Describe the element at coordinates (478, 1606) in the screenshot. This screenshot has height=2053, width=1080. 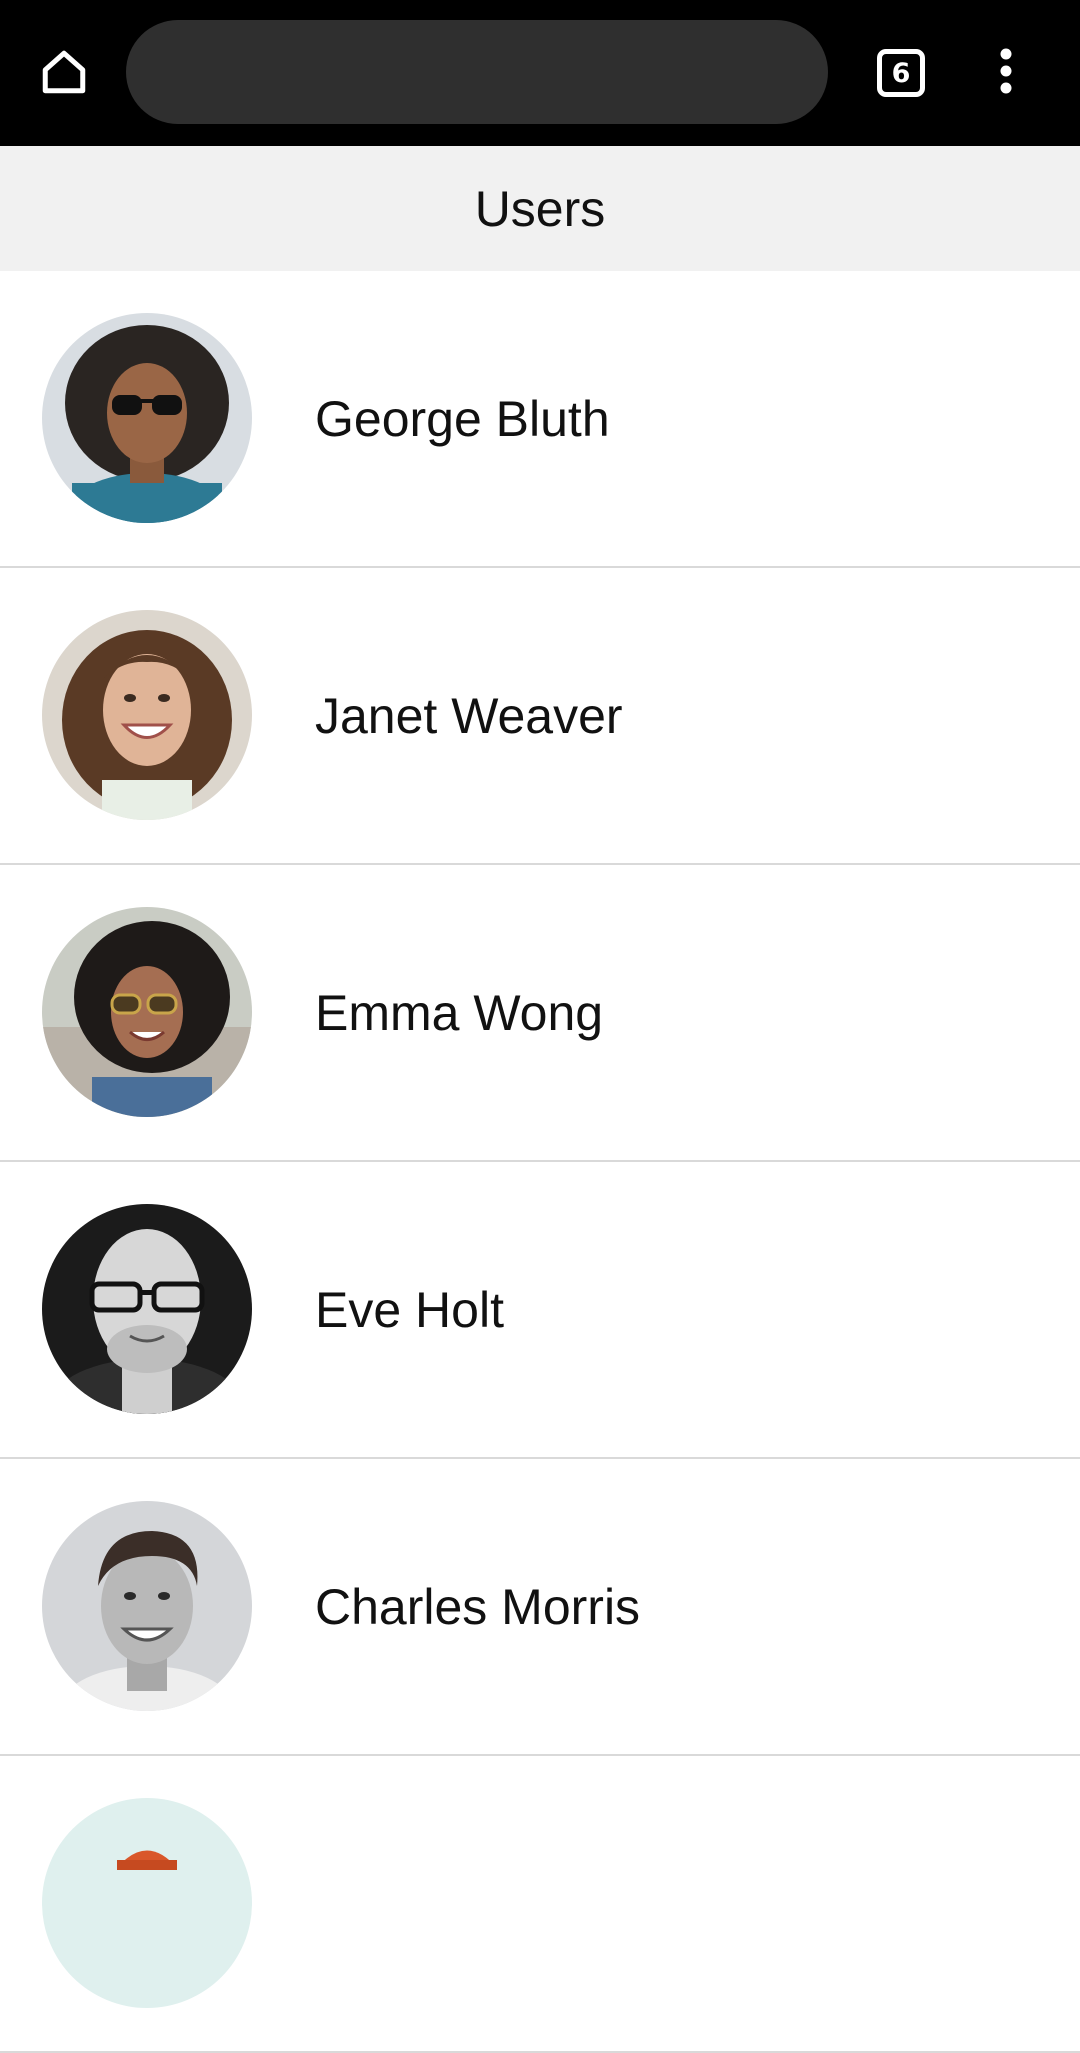
I see `user-name: Charles Morris` at that location.